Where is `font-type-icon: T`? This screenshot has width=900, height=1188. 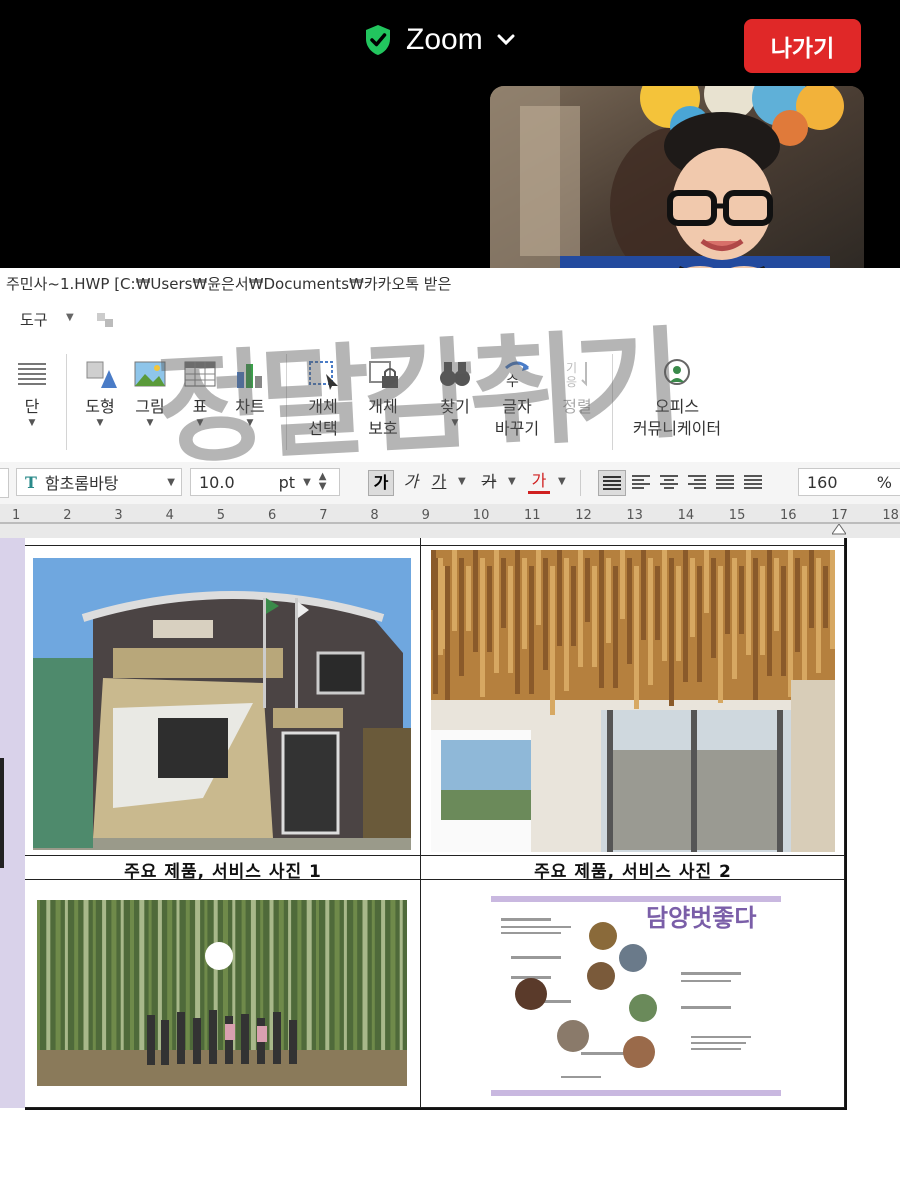
font-type-icon: T is located at coordinates (31, 482).